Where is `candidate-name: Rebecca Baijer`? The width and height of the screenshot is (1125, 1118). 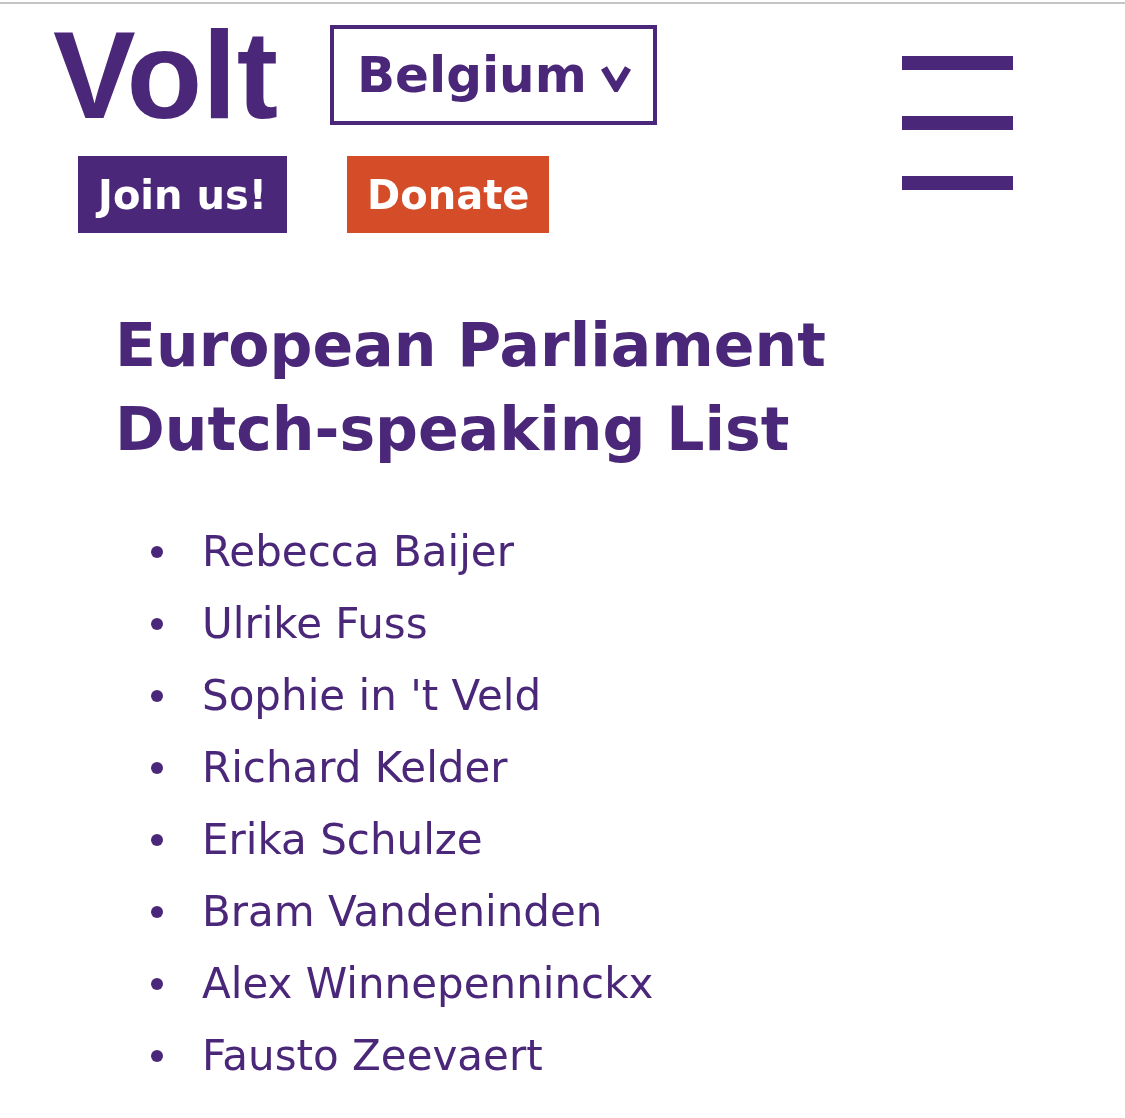 candidate-name: Rebecca Baijer is located at coordinates (358, 552).